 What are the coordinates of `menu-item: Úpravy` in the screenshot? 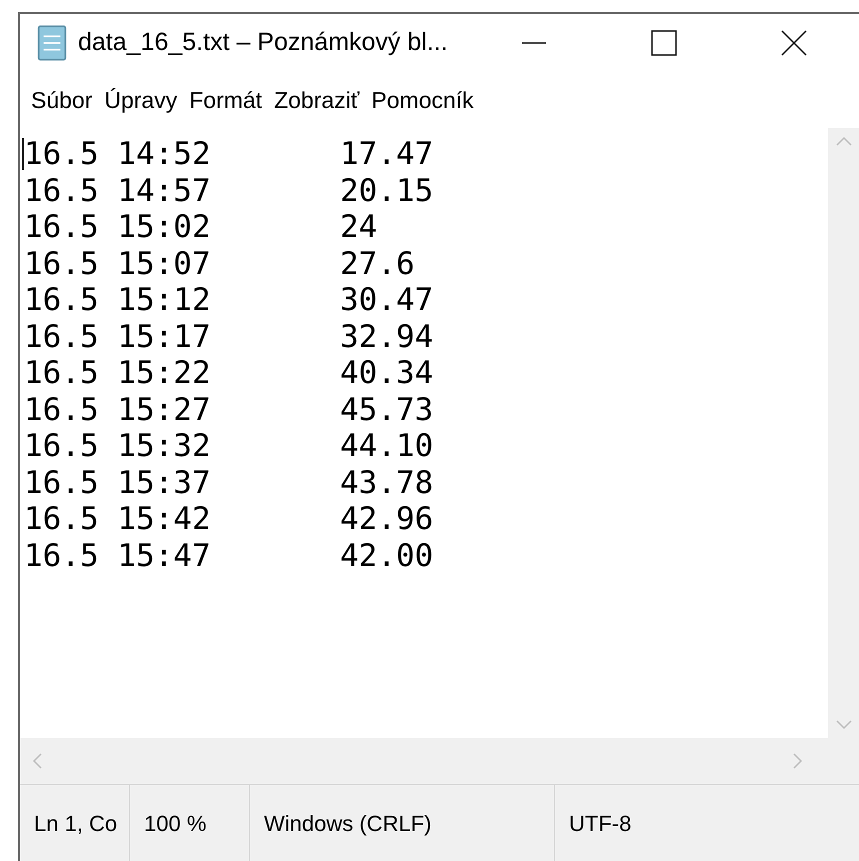 It's located at (140, 100).